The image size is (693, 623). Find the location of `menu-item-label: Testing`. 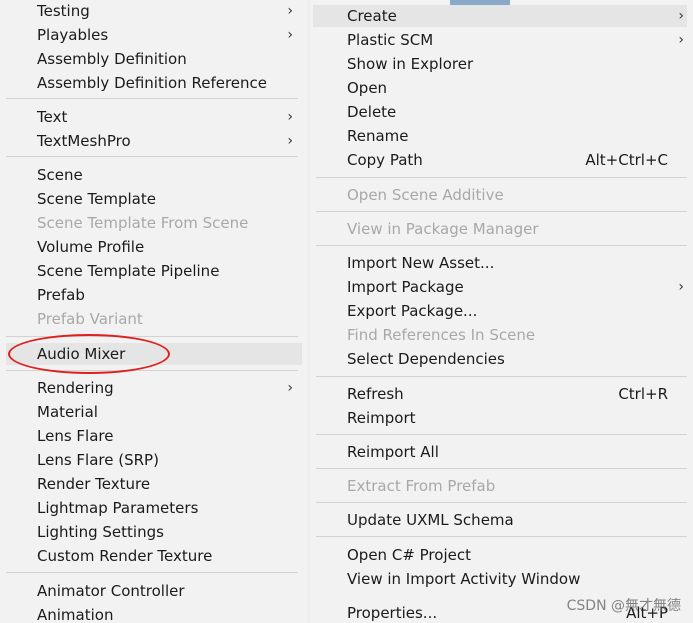

menu-item-label: Testing is located at coordinates (63, 11).